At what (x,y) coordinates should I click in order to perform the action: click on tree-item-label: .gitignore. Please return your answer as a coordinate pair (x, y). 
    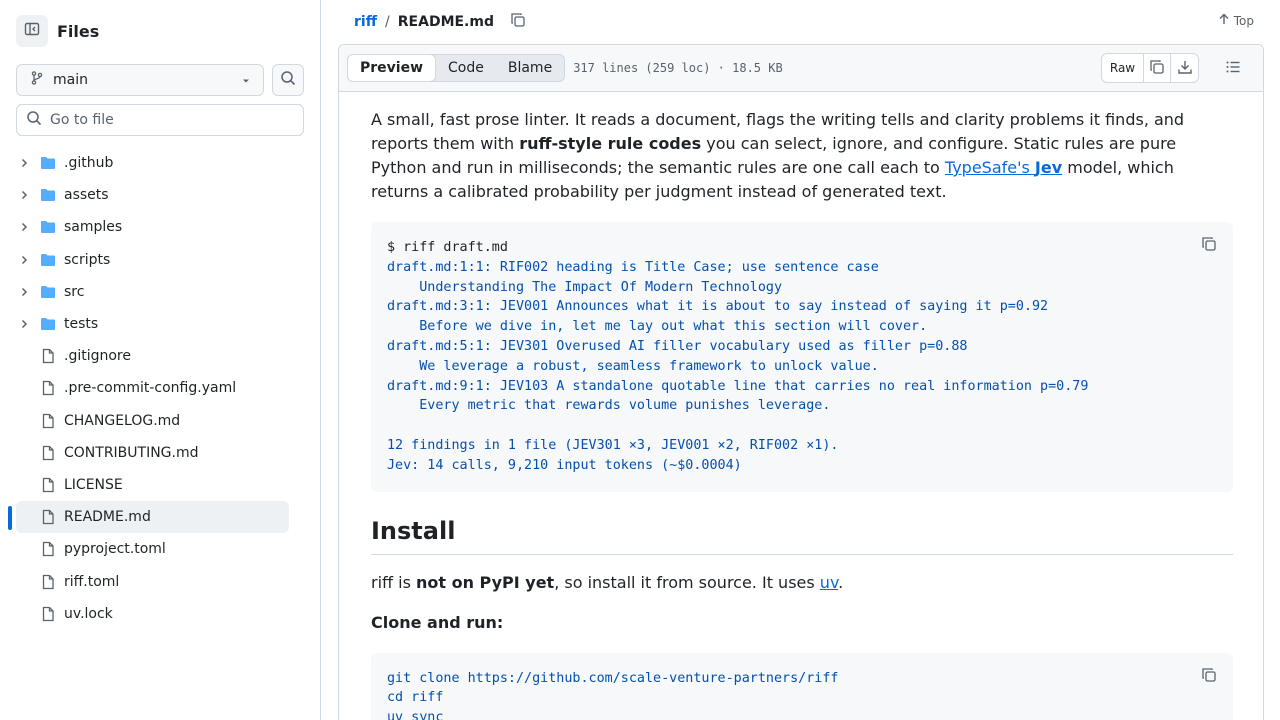
    Looking at the image, I should click on (97, 356).